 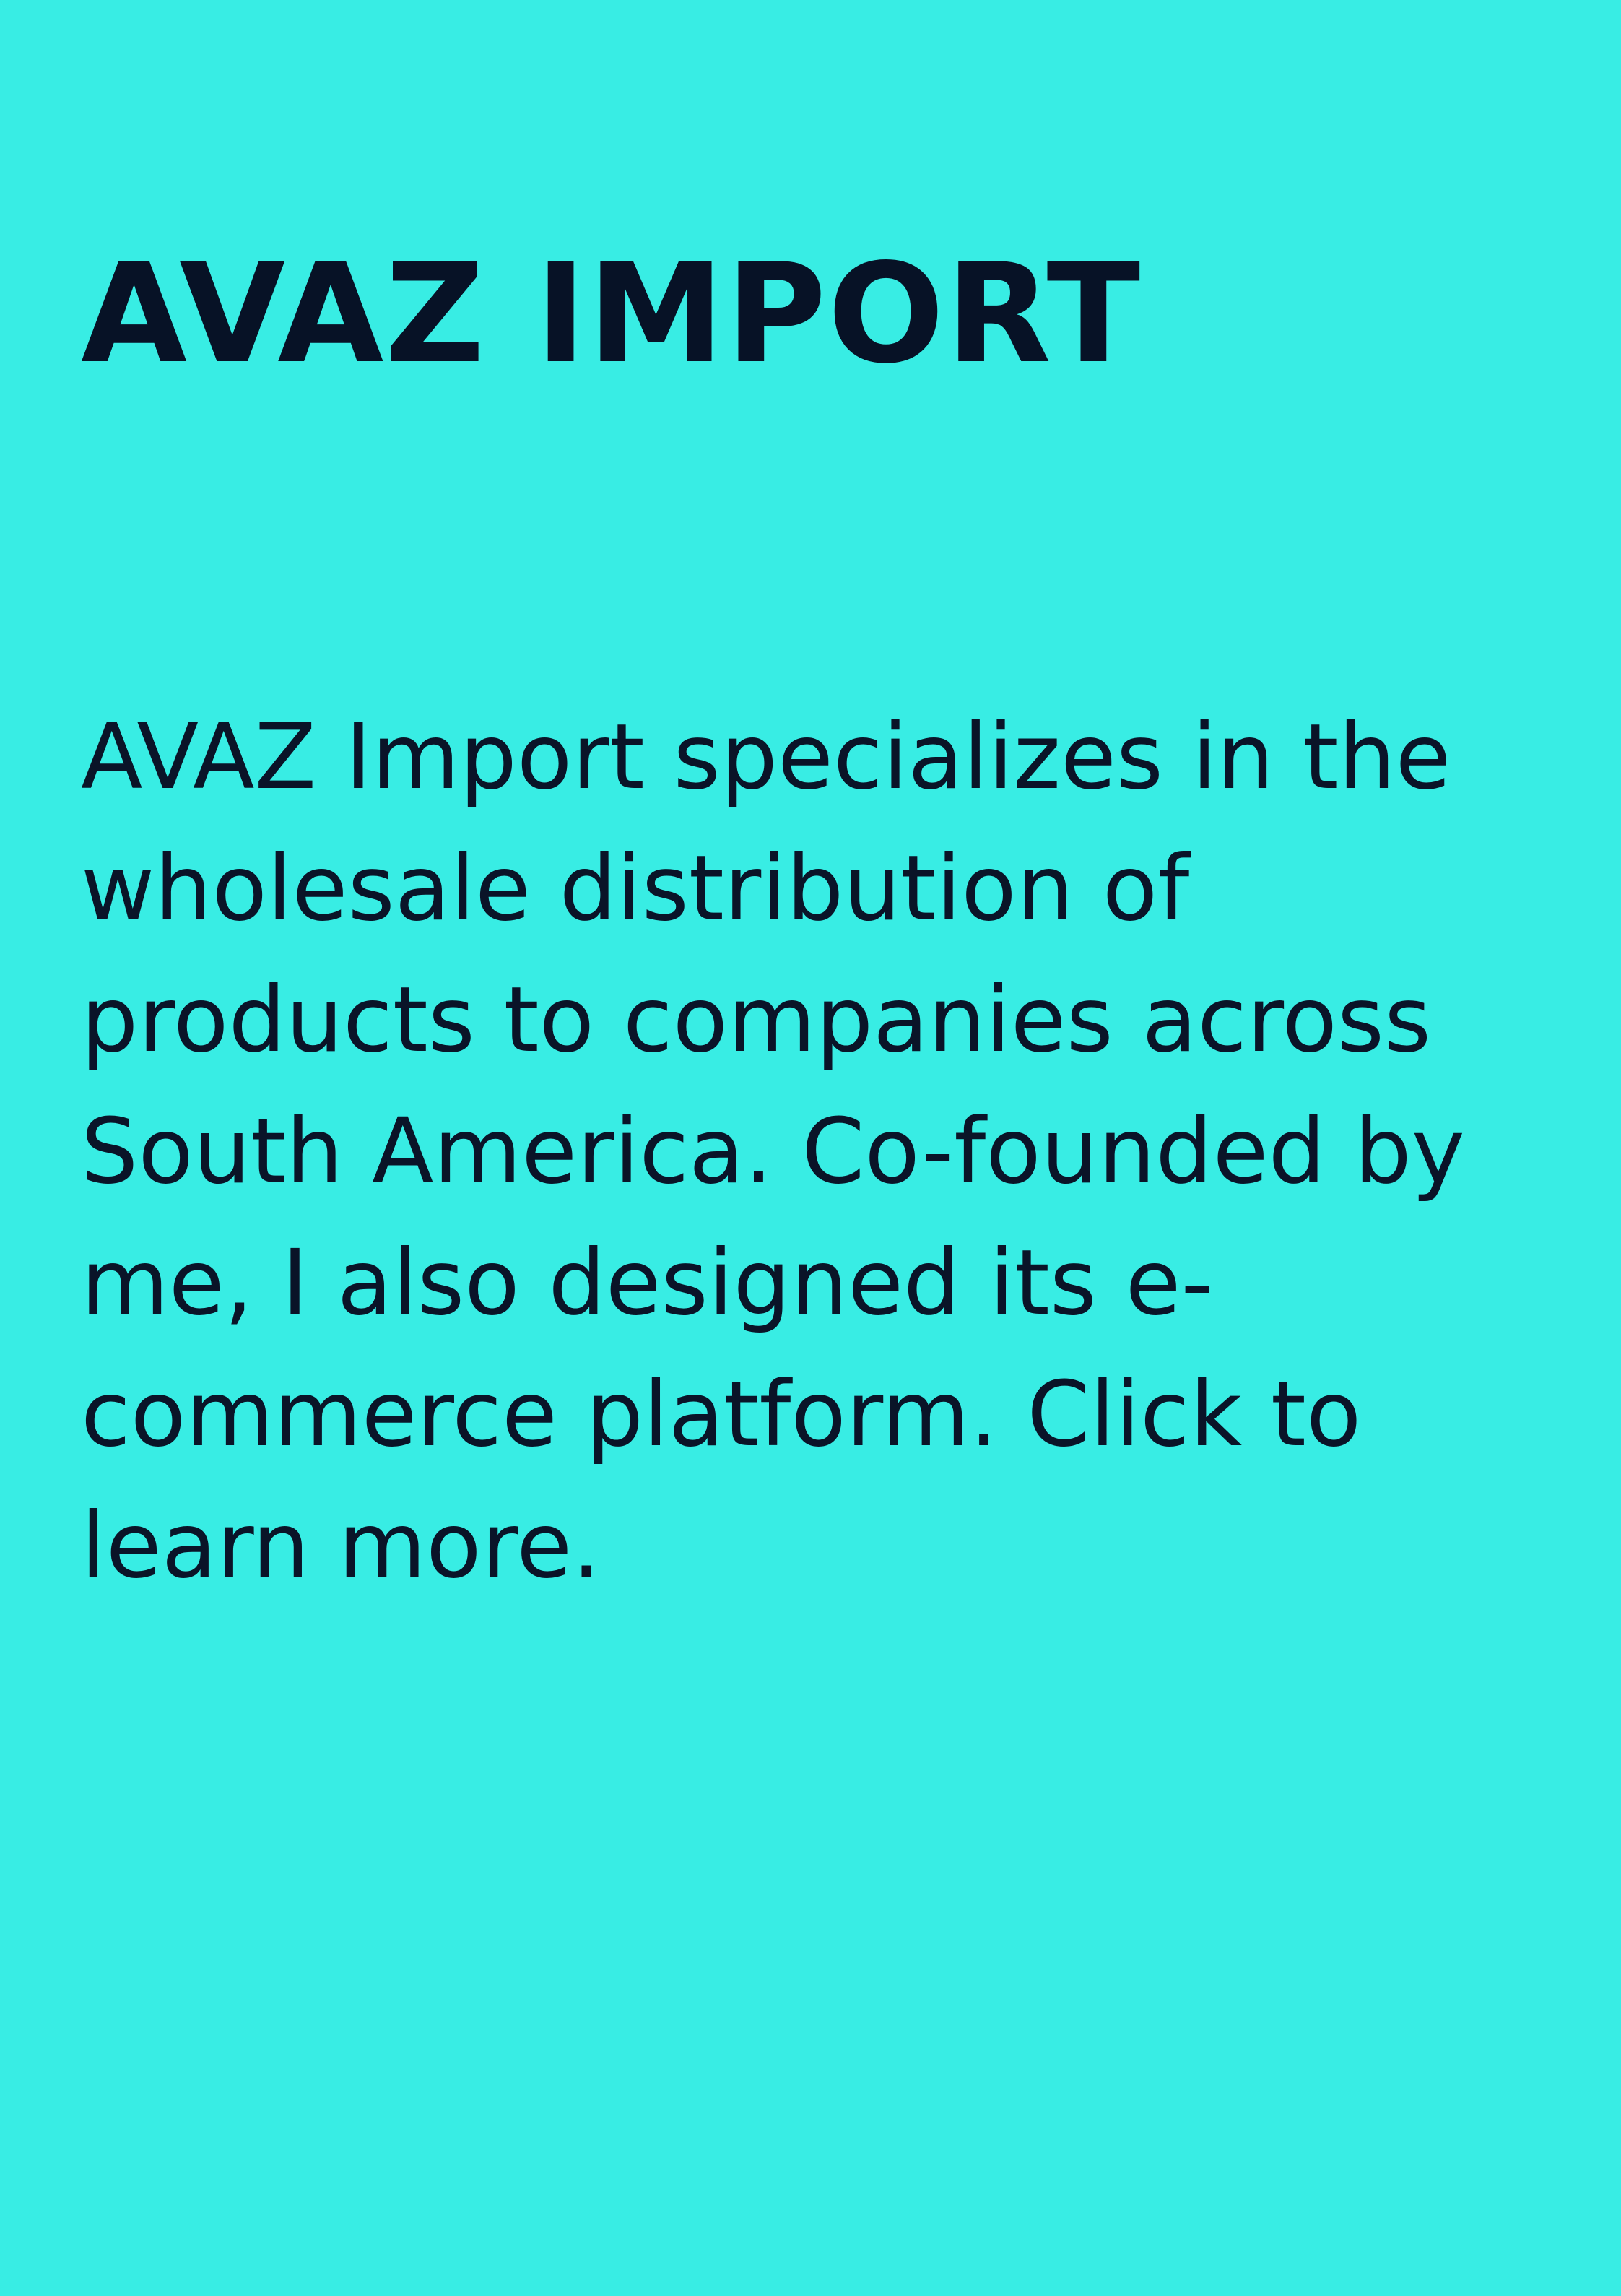 What do you see at coordinates (721, 1414) in the screenshot?
I see `description-line: commerce platform. Click to` at bounding box center [721, 1414].